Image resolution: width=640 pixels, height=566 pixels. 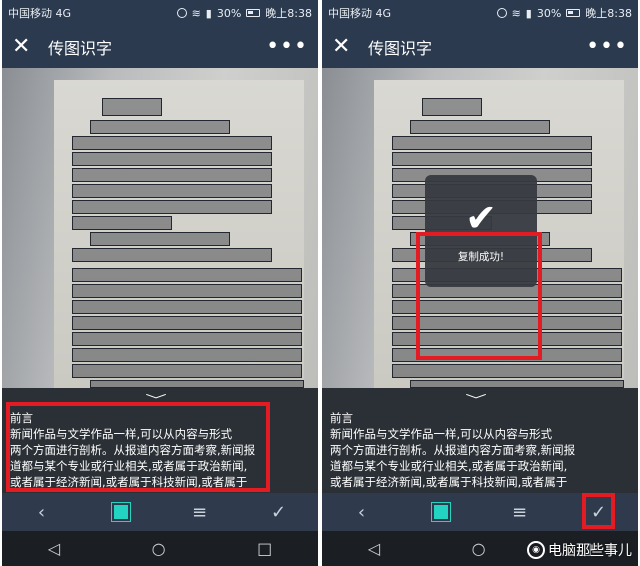 I want to click on check-icon: ✔, so click(x=481, y=217).